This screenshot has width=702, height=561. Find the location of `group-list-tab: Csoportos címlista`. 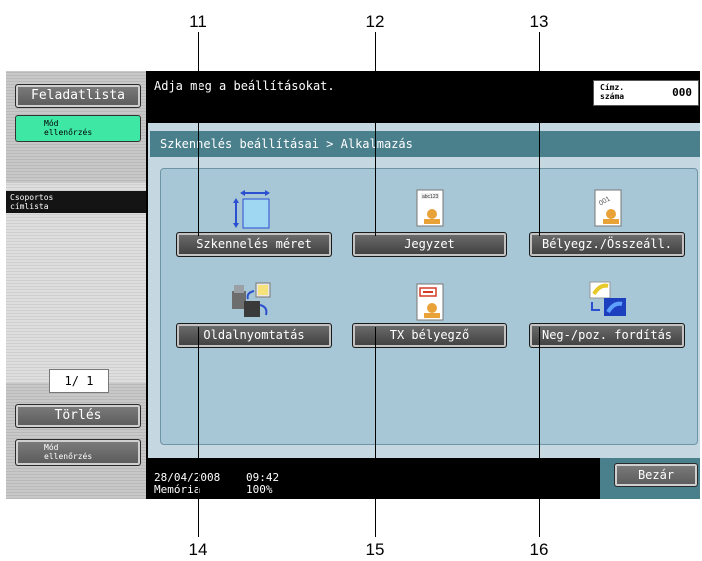

group-list-tab: Csoportos címlista is located at coordinates (76, 202).